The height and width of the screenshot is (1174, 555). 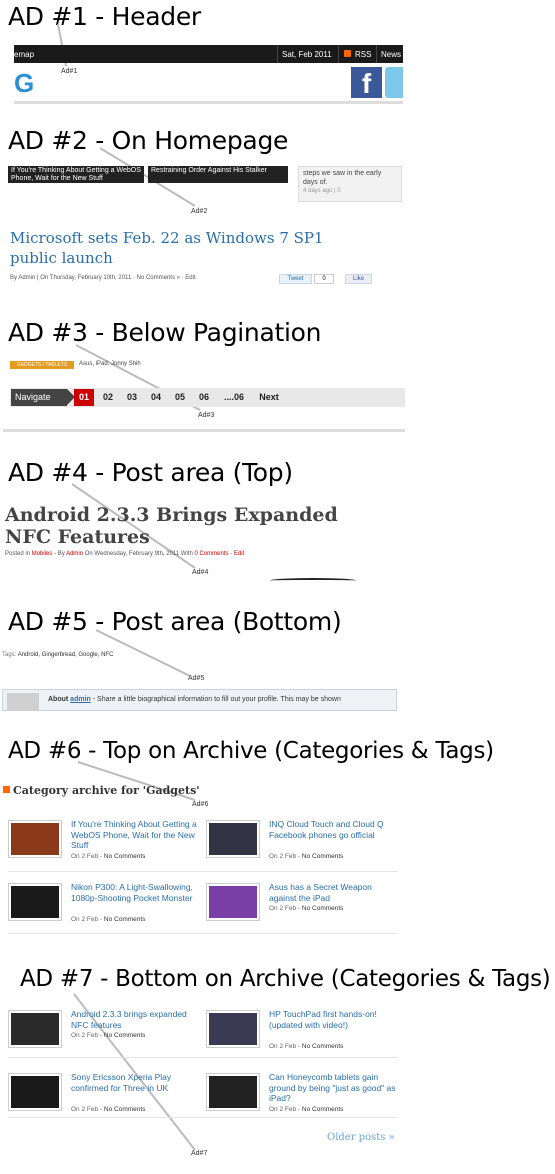 What do you see at coordinates (363, 54) in the screenshot?
I see `rss-link: RSS` at bounding box center [363, 54].